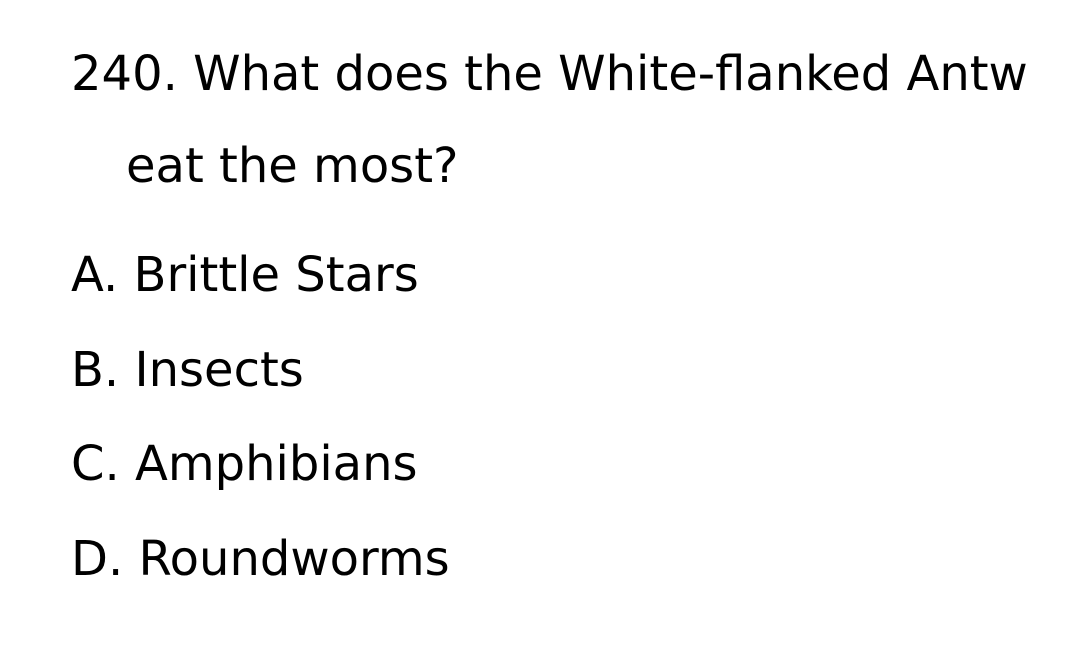  Describe the element at coordinates (260, 558) in the screenshot. I see `option-d: D. Roundworms` at that location.